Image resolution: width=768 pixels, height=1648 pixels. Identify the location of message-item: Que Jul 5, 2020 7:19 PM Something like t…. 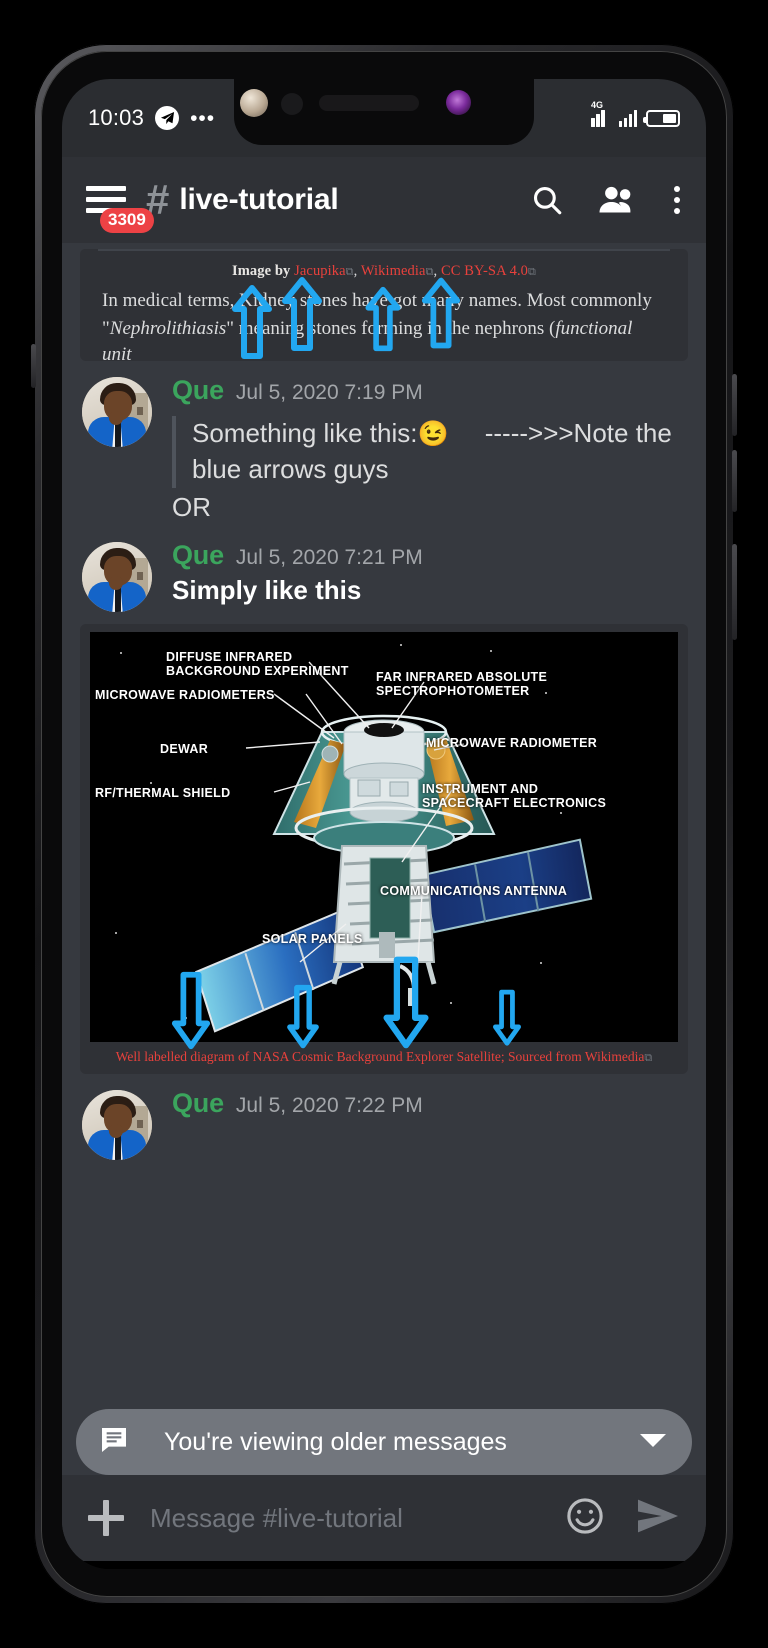
(384, 443).